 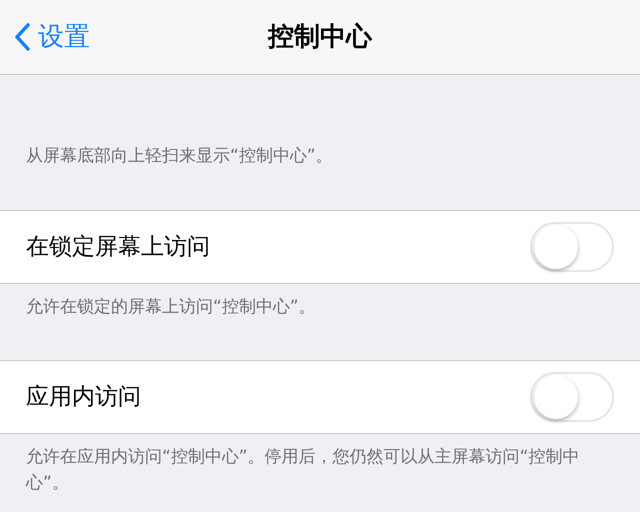 What do you see at coordinates (118, 247) in the screenshot?
I see `row-label: 在锁定屏幕上访问` at bounding box center [118, 247].